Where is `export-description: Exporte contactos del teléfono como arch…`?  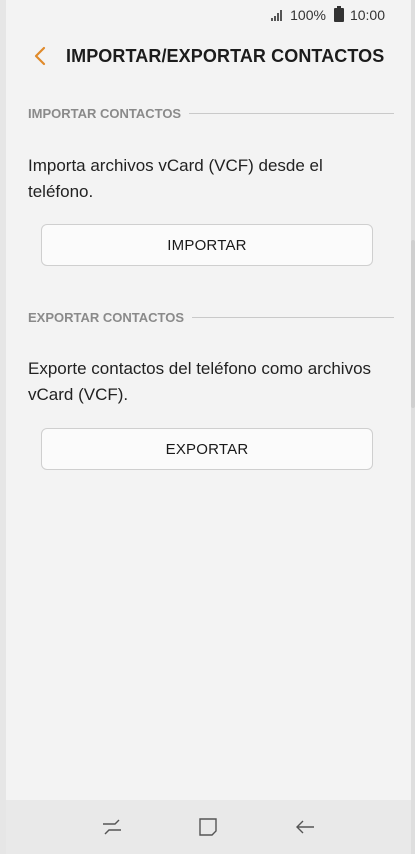 export-description: Exporte contactos del teléfono como arch… is located at coordinates (200, 381).